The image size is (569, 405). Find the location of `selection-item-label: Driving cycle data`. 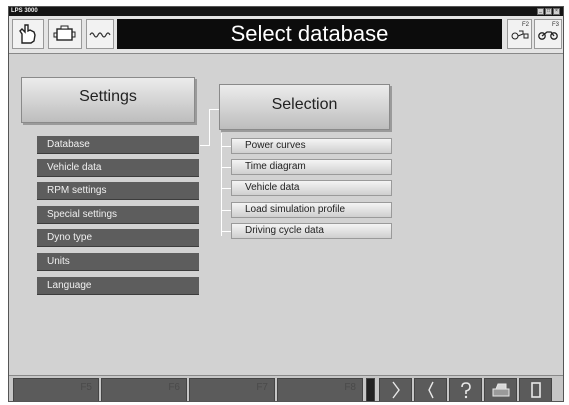

selection-item-label: Driving cycle data is located at coordinates (284, 230).